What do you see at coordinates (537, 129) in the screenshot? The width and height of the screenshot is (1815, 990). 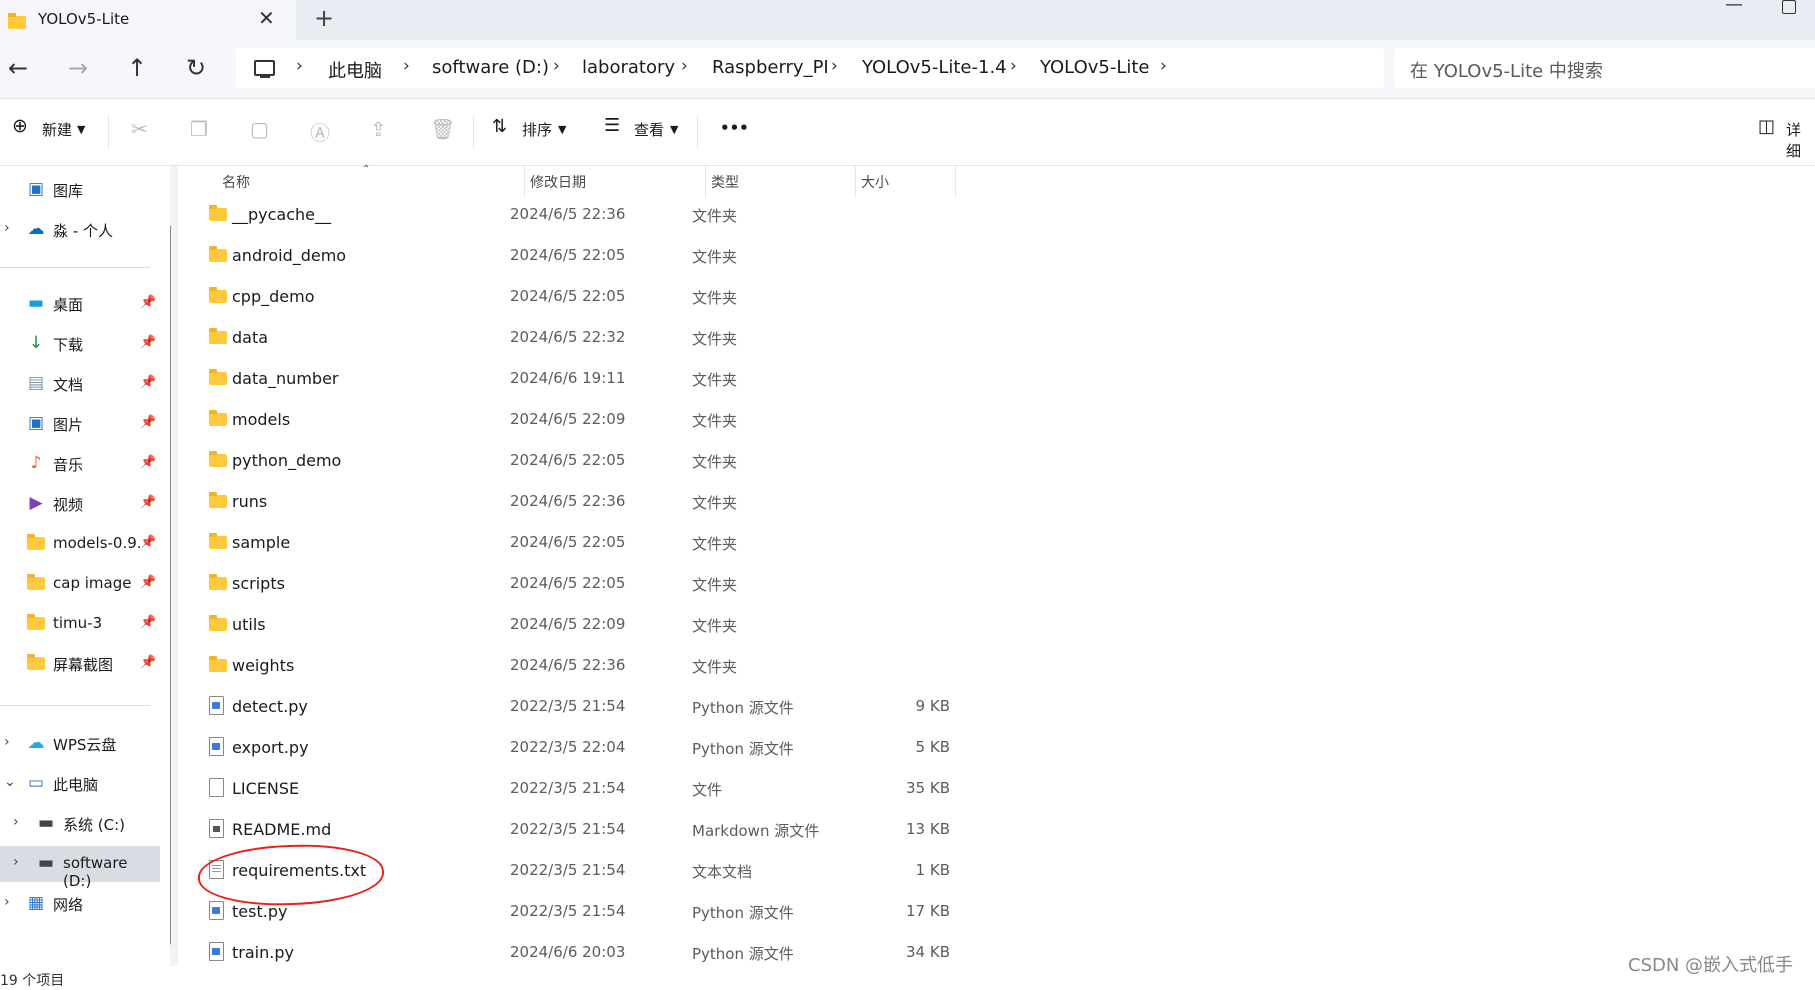 I see `sort-button: 排序` at bounding box center [537, 129].